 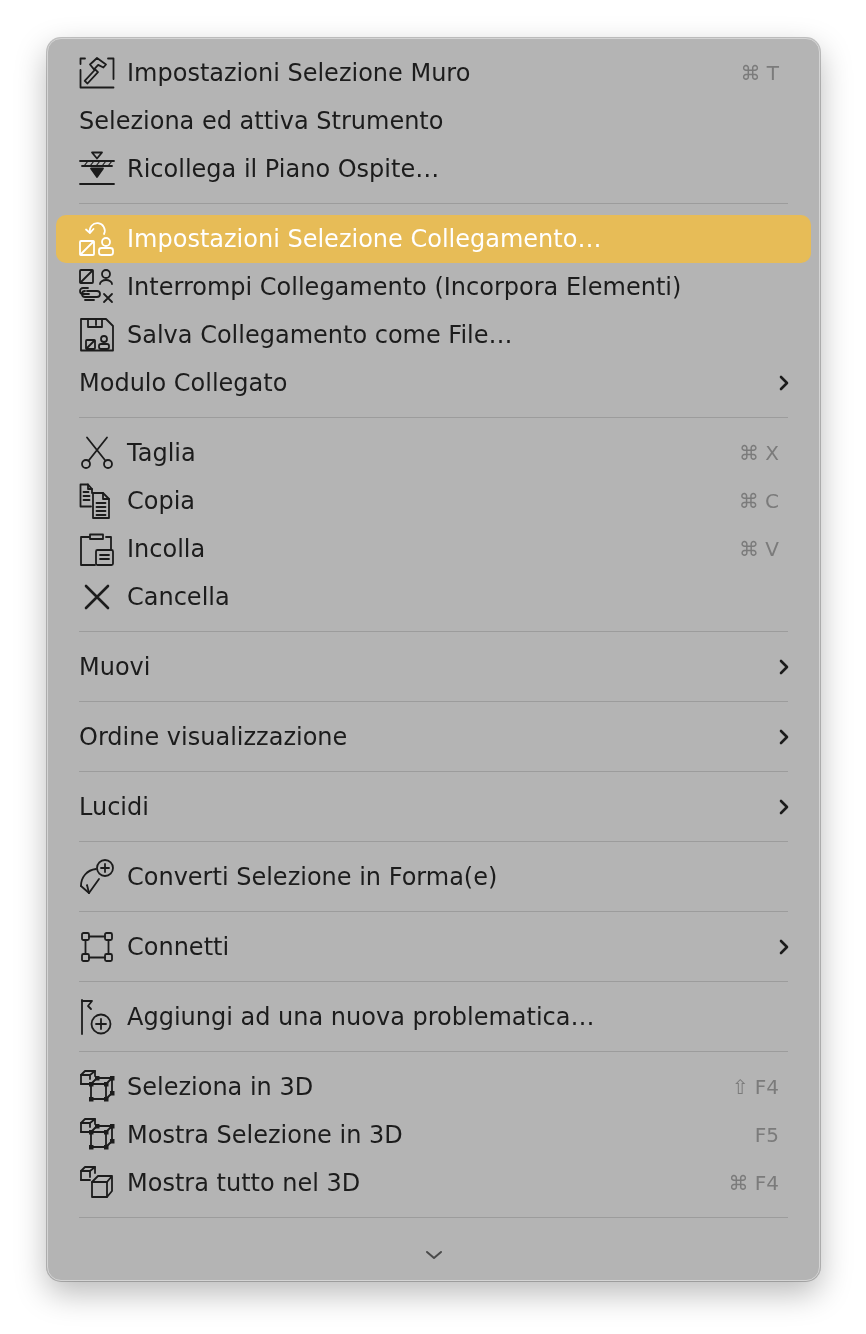 I want to click on shortcut-label: ⌘ T, so click(x=759, y=73).